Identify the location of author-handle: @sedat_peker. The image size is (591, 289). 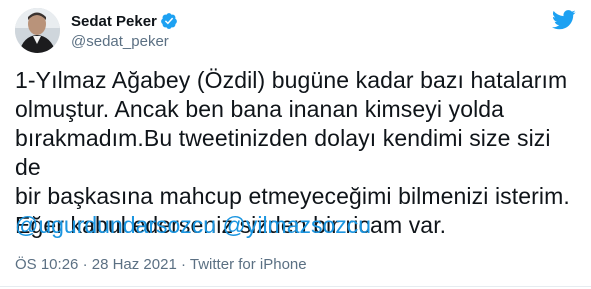
(124, 41).